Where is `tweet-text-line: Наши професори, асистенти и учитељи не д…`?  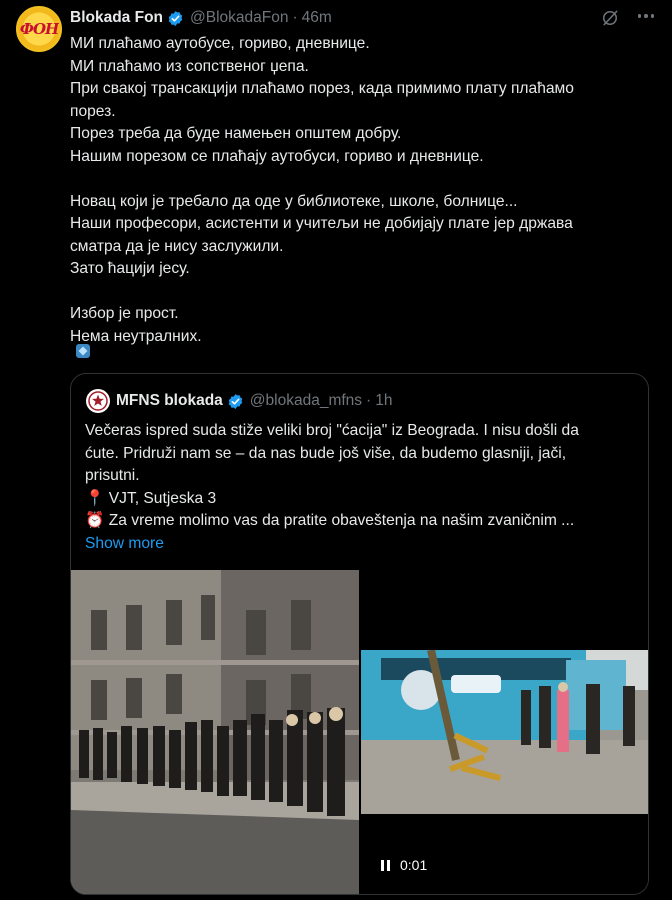
tweet-text-line: Наши професори, асистенти и учитељи не д… is located at coordinates (321, 223).